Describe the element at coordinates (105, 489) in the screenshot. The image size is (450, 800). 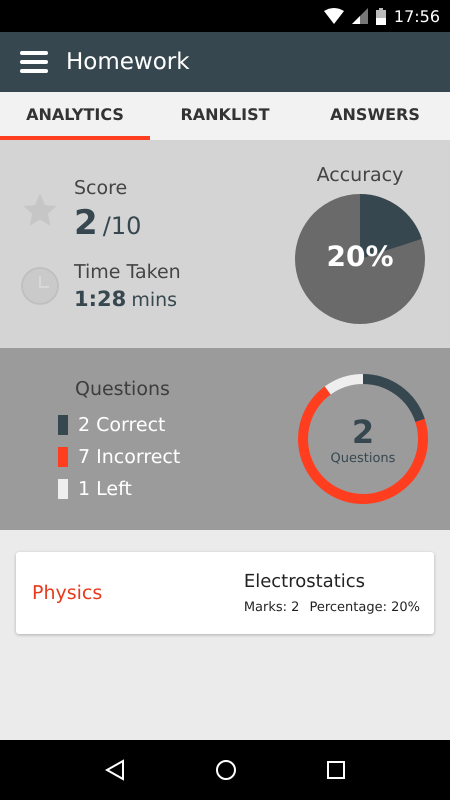
I see `legend-label: 1 Left` at that location.